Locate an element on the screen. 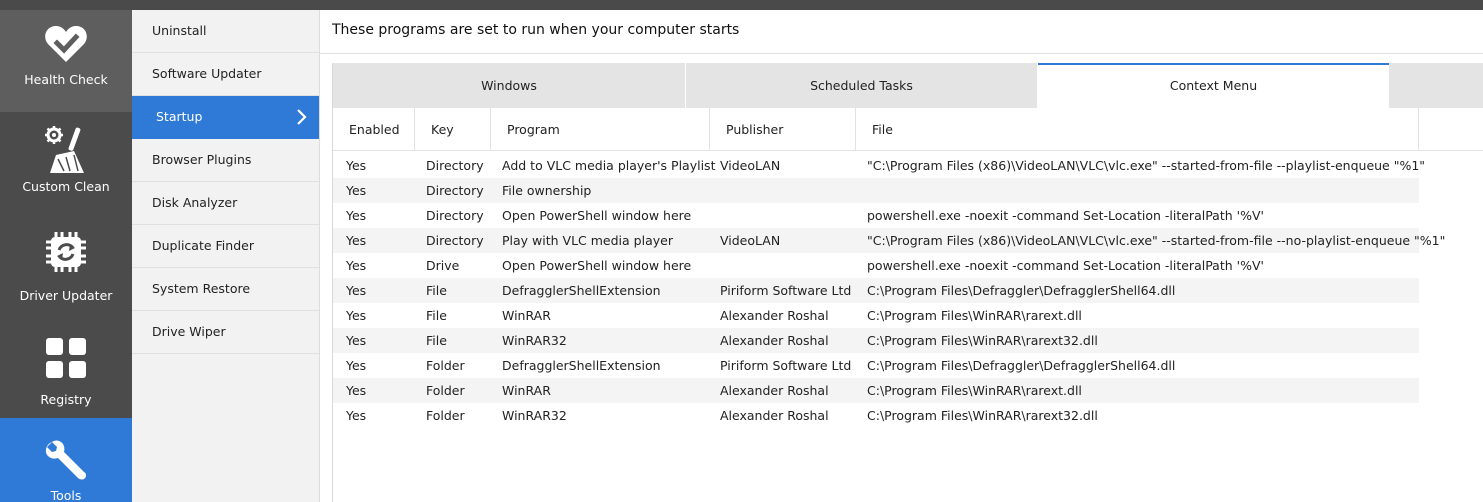 This screenshot has width=1483, height=502. window-top-bar is located at coordinates (741, 5).